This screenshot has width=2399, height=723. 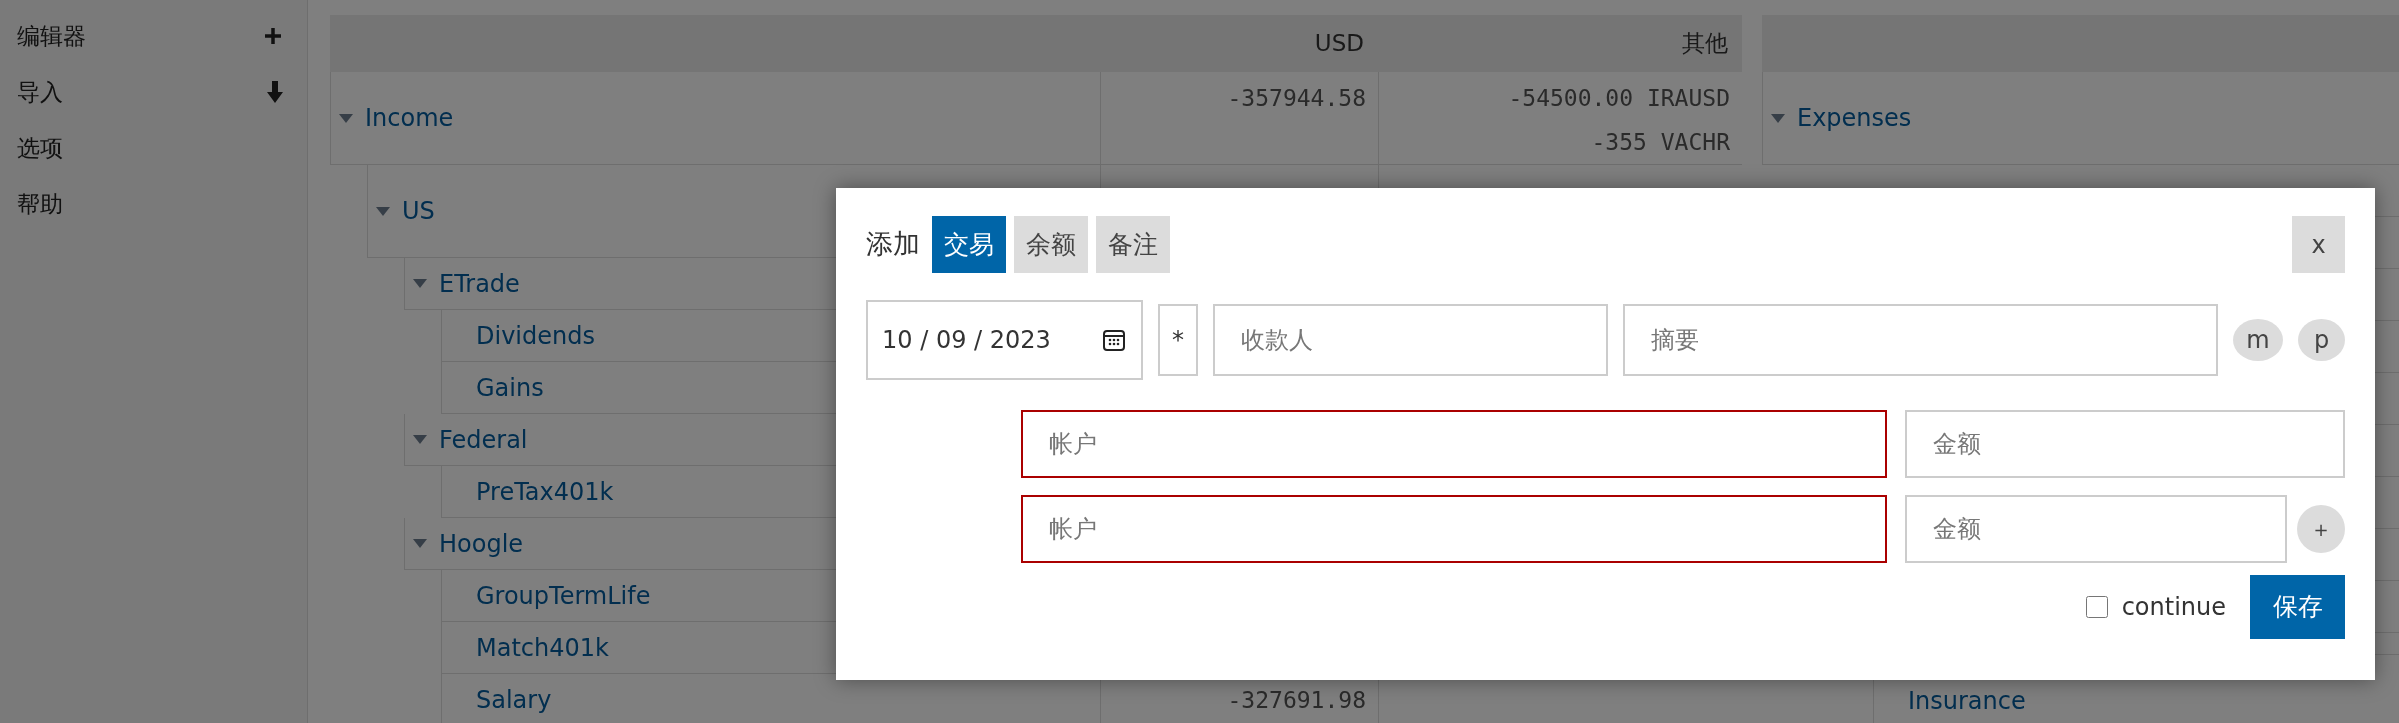 What do you see at coordinates (51, 36) in the screenshot?
I see `sidebar-item: 编辑器` at bounding box center [51, 36].